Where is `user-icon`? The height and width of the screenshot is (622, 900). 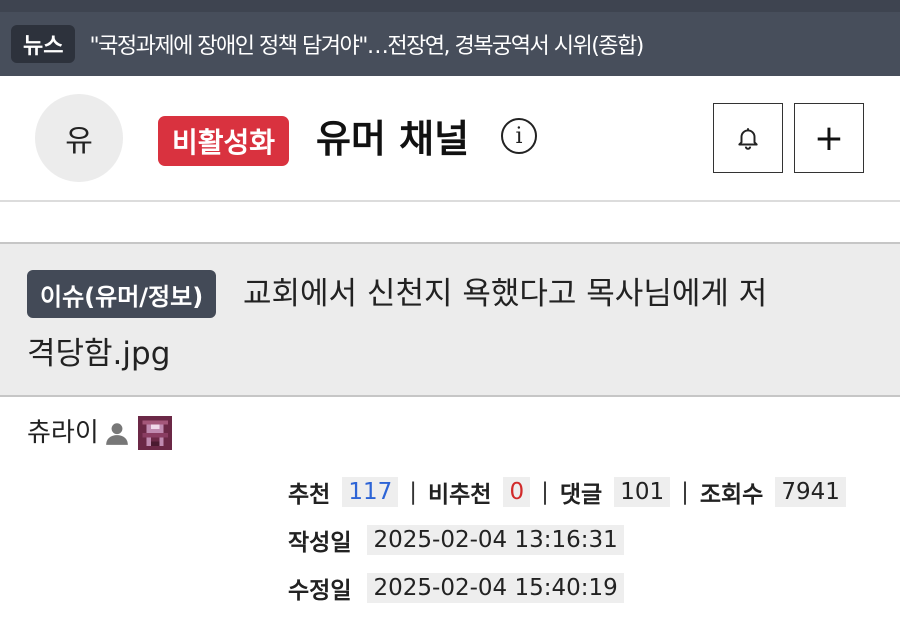 user-icon is located at coordinates (117, 433).